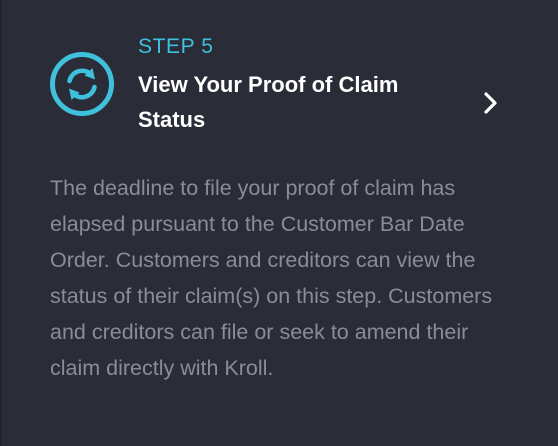  What do you see at coordinates (176, 46) in the screenshot?
I see `step-number-label: STEP 5` at bounding box center [176, 46].